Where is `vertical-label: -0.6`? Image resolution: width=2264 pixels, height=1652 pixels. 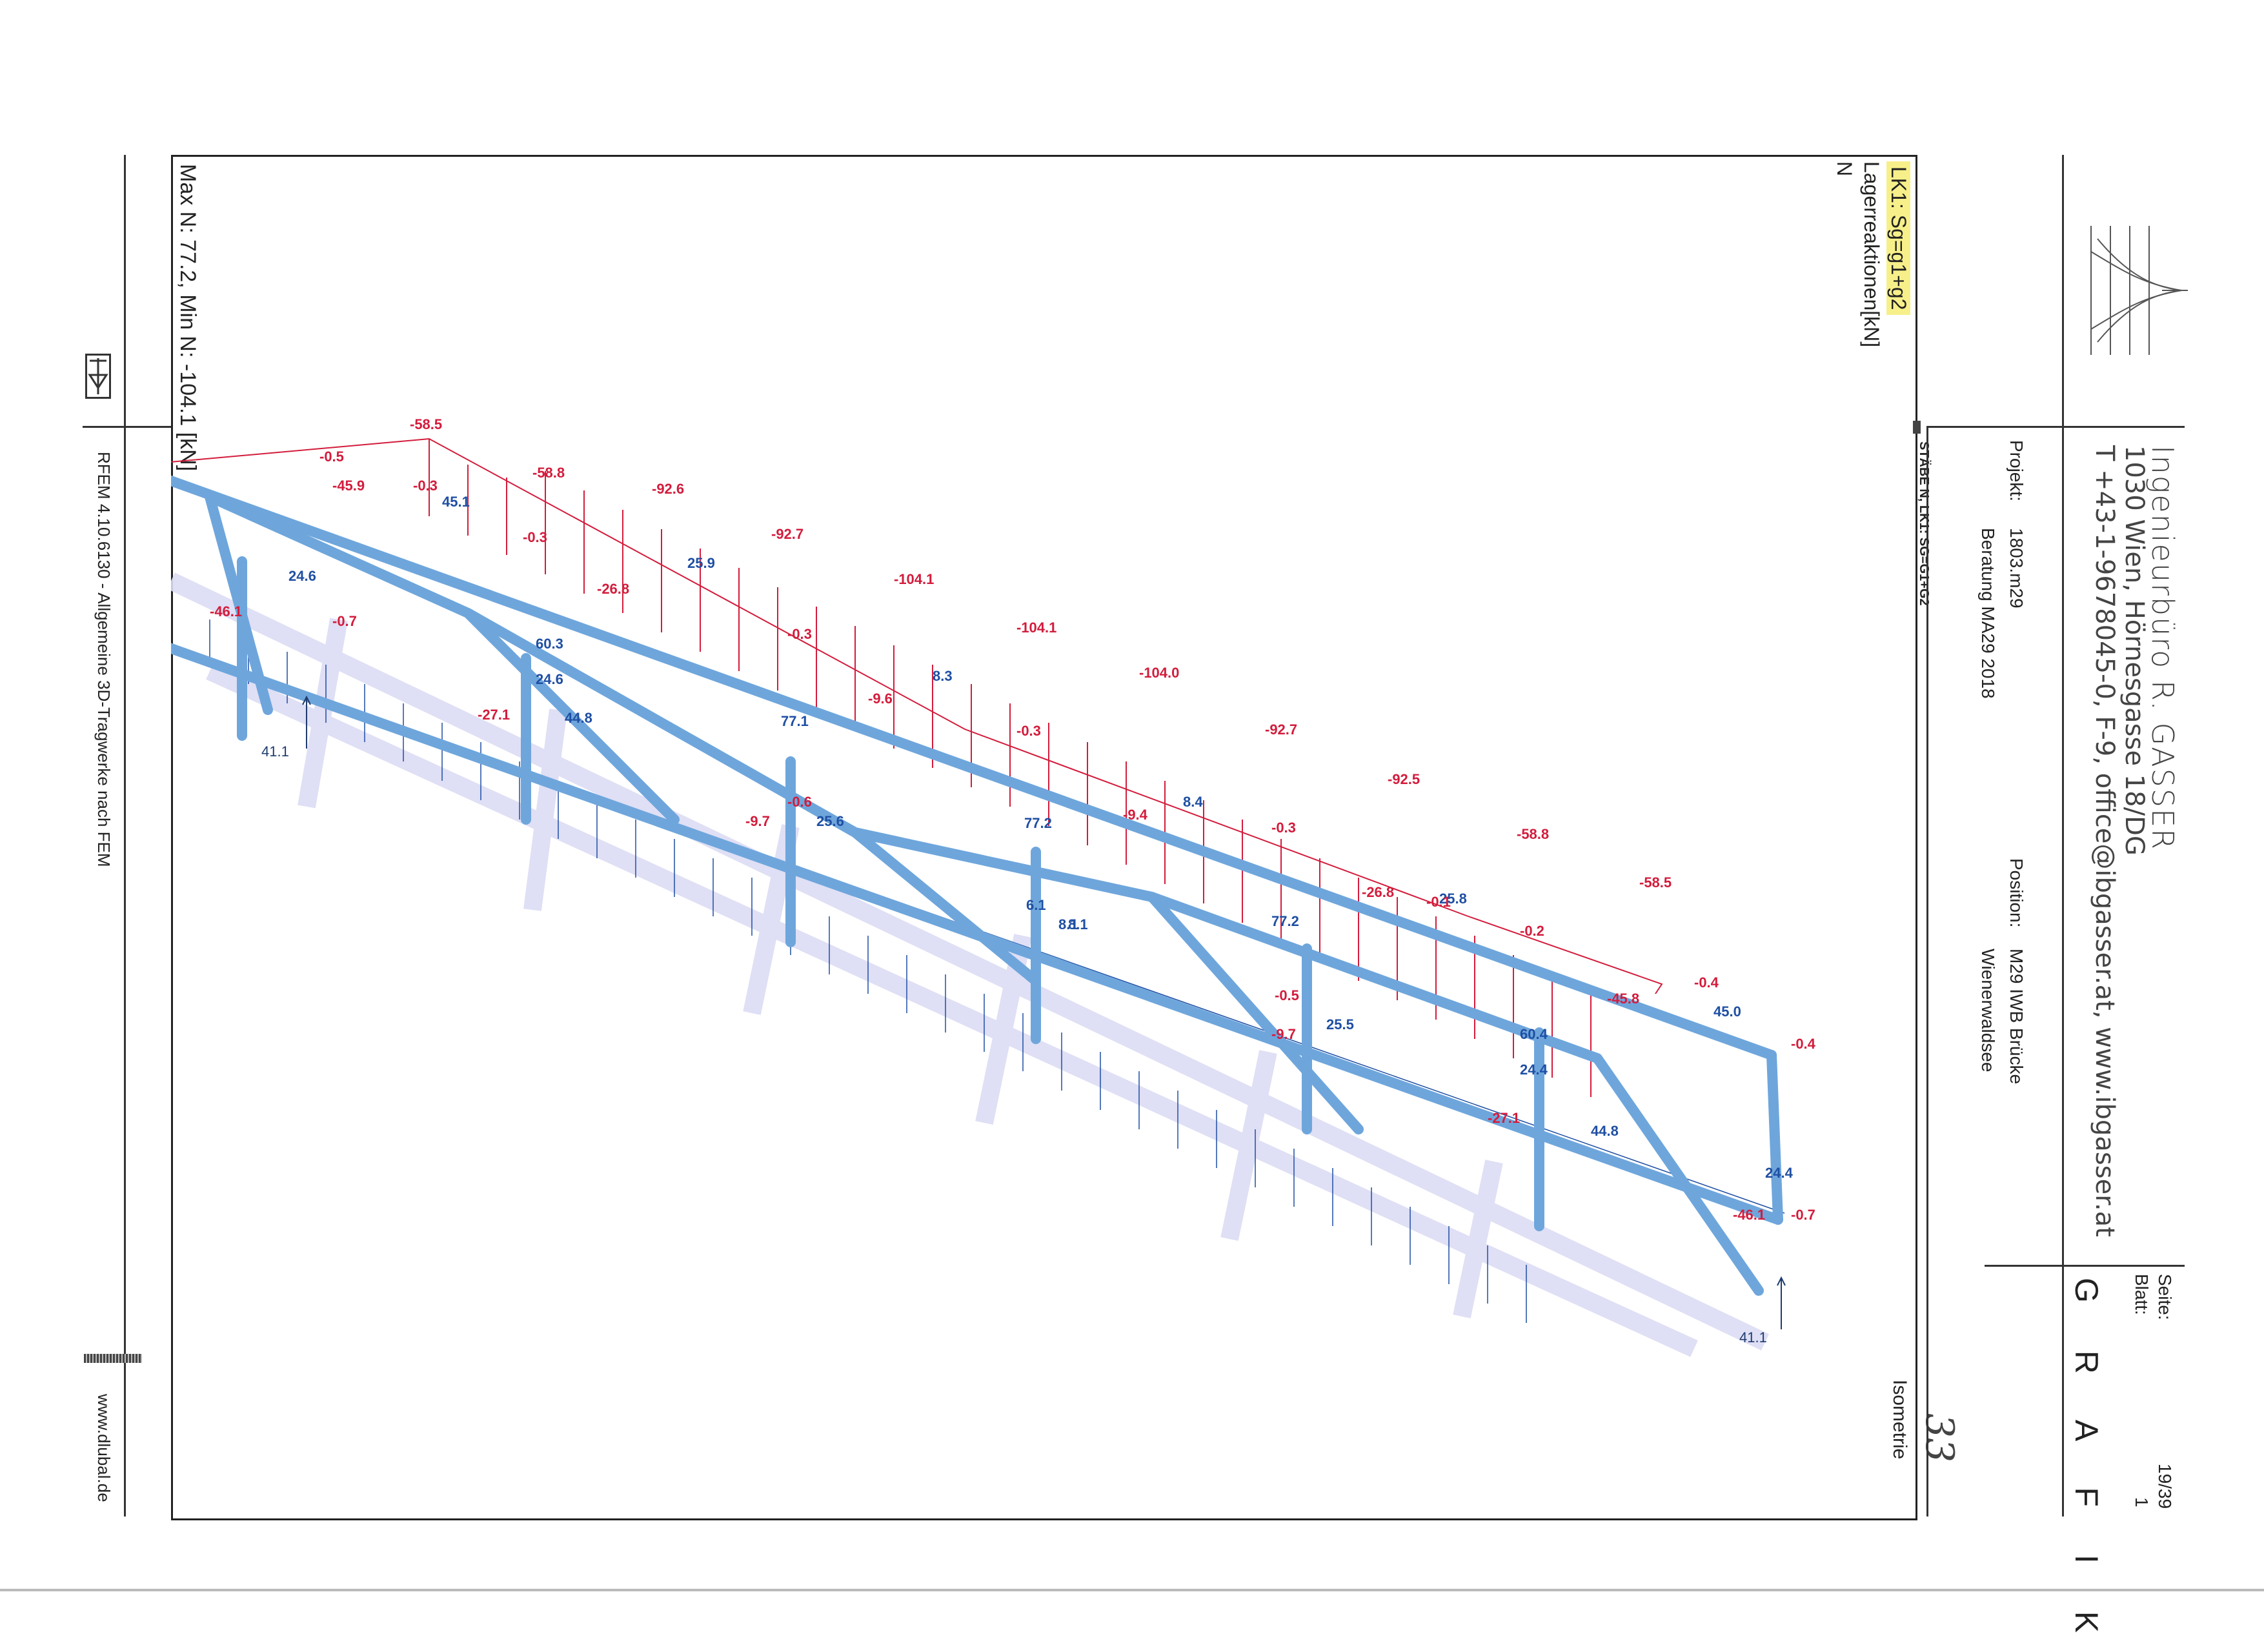 vertical-label: -0.6 is located at coordinates (799, 802).